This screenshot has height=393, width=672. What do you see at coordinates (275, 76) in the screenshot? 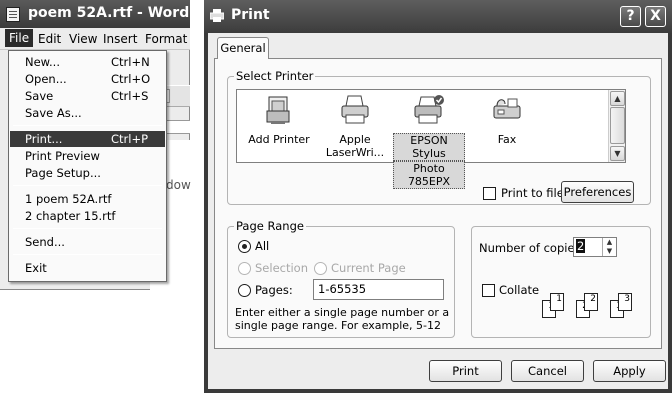
I see `select-printer-legend: Select Printer` at bounding box center [275, 76].